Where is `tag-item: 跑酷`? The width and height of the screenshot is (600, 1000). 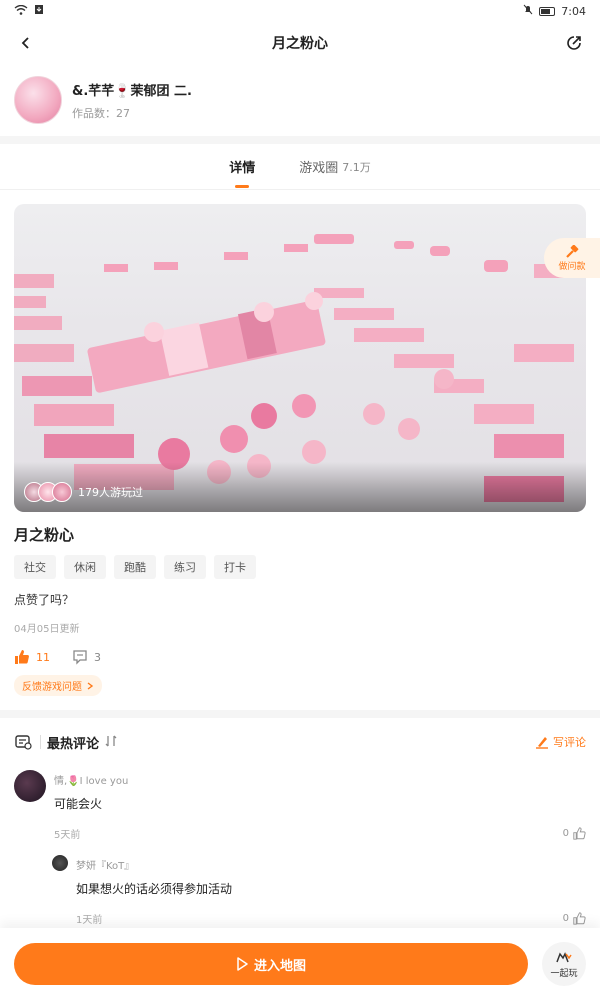
tag-item: 跑酷 is located at coordinates (135, 567).